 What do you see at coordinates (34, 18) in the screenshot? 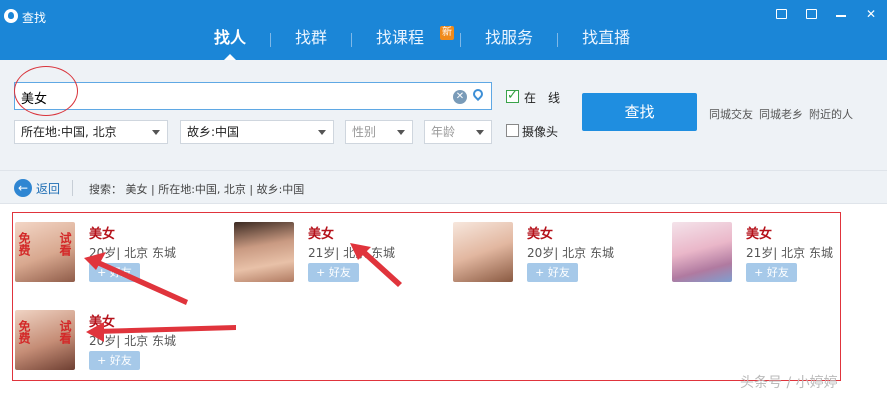
I see `window-title: 查找` at bounding box center [34, 18].